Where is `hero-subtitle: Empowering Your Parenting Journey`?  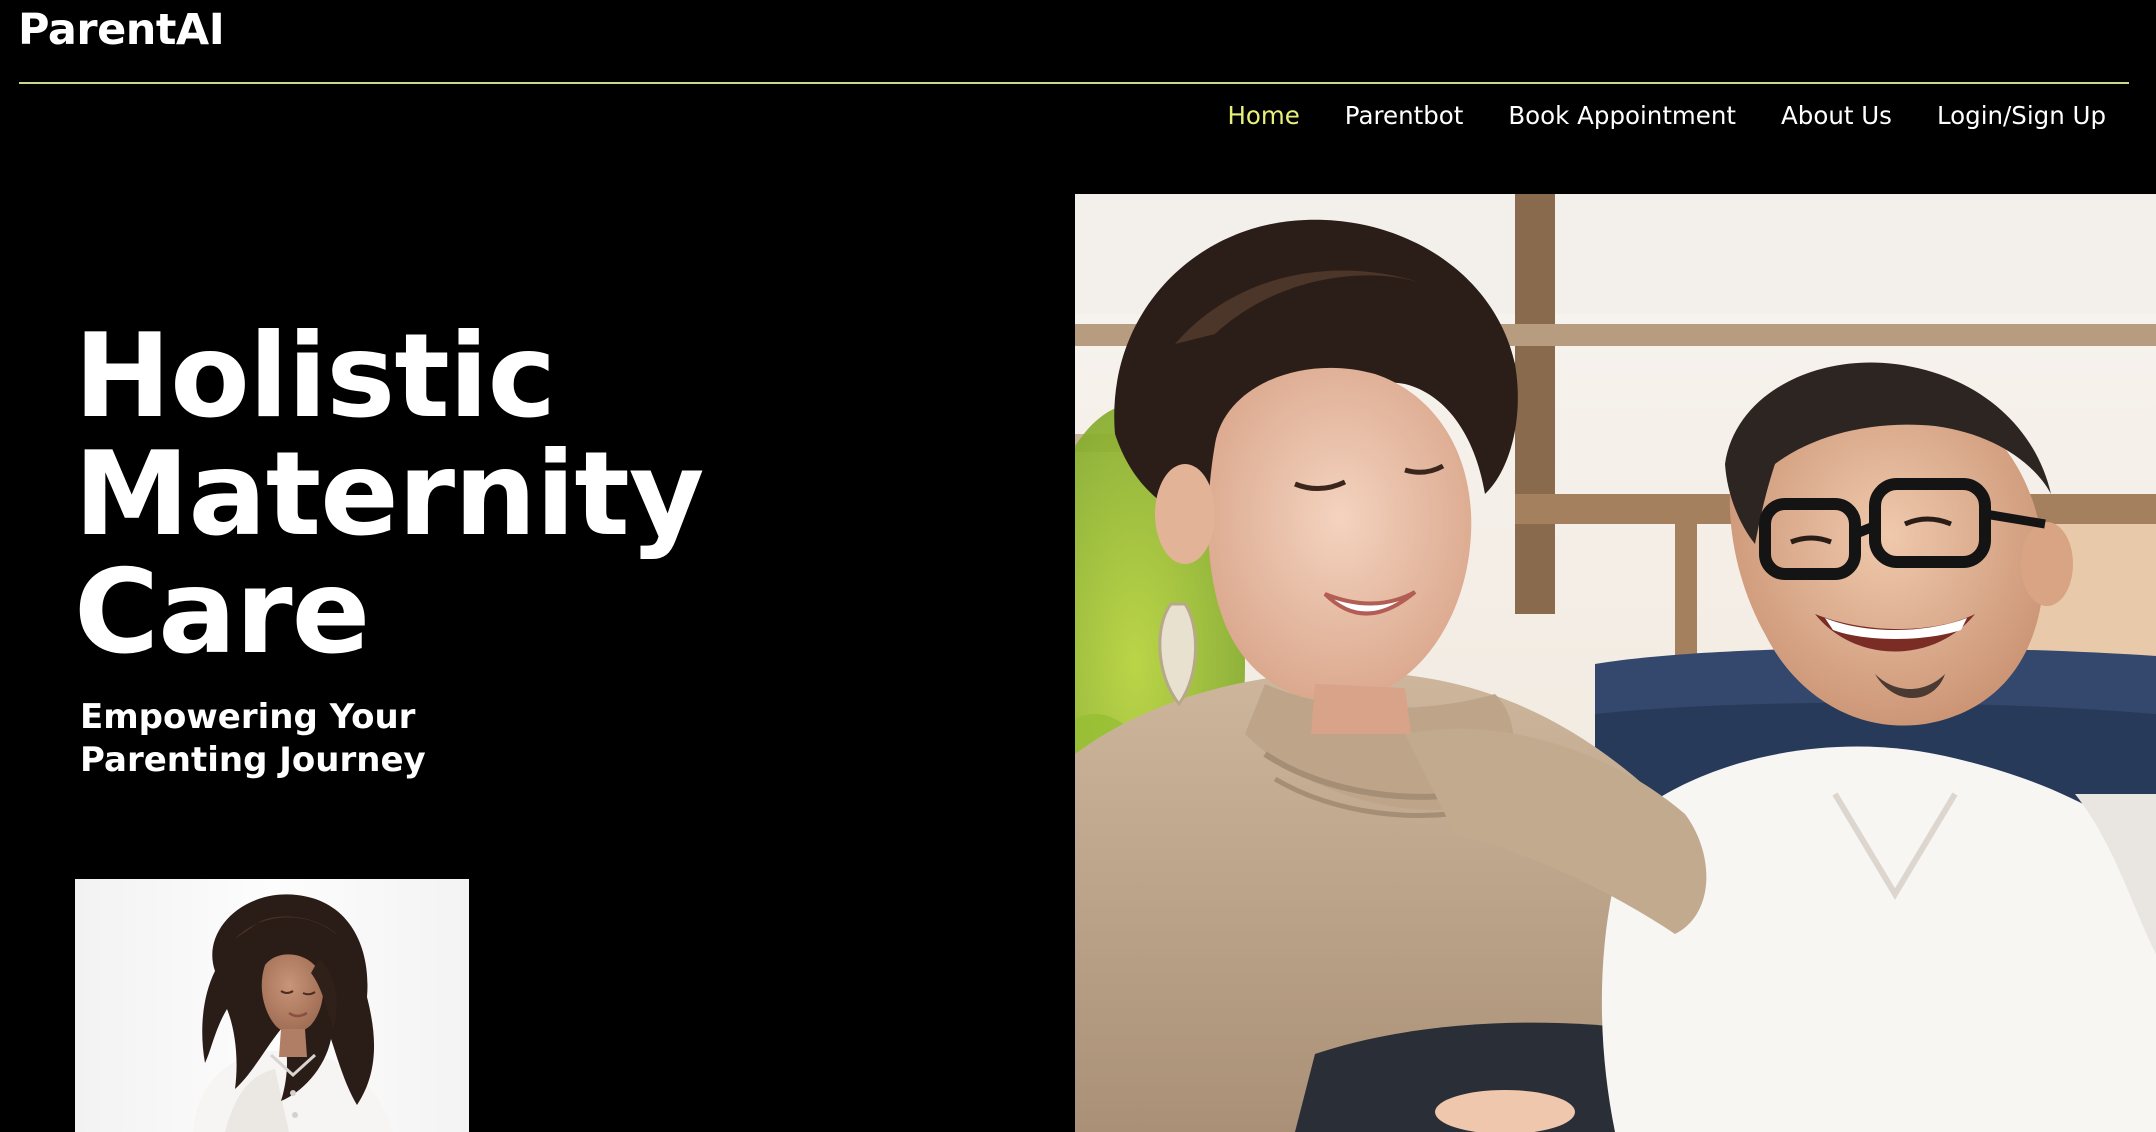 hero-subtitle: Empowering Your Parenting Journey is located at coordinates (253, 739).